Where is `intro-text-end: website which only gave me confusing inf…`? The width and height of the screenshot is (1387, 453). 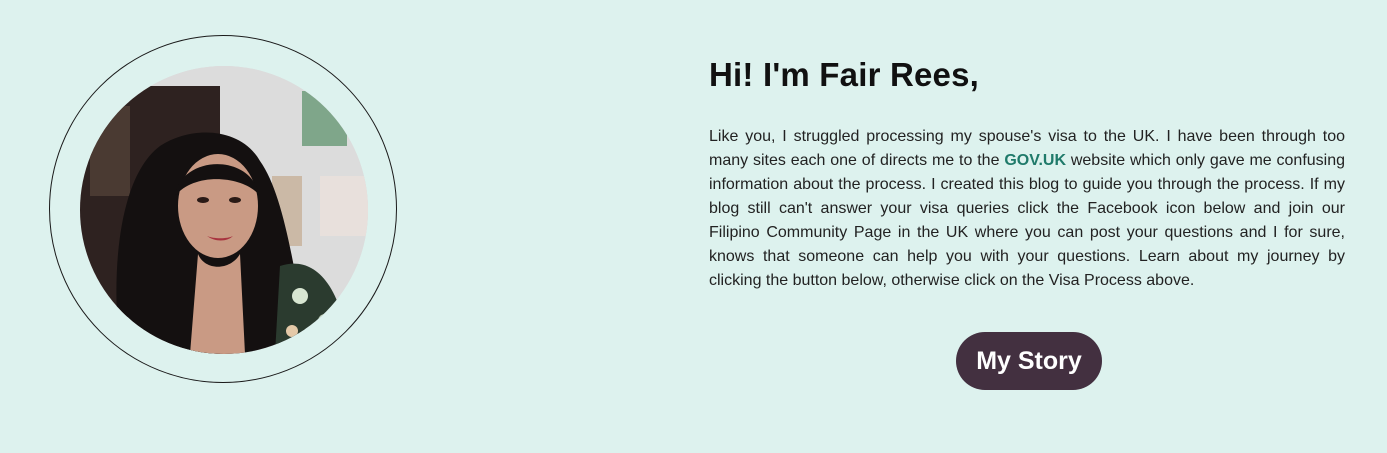
intro-text-end: website which only gave me confusing inf… is located at coordinates (1027, 220).